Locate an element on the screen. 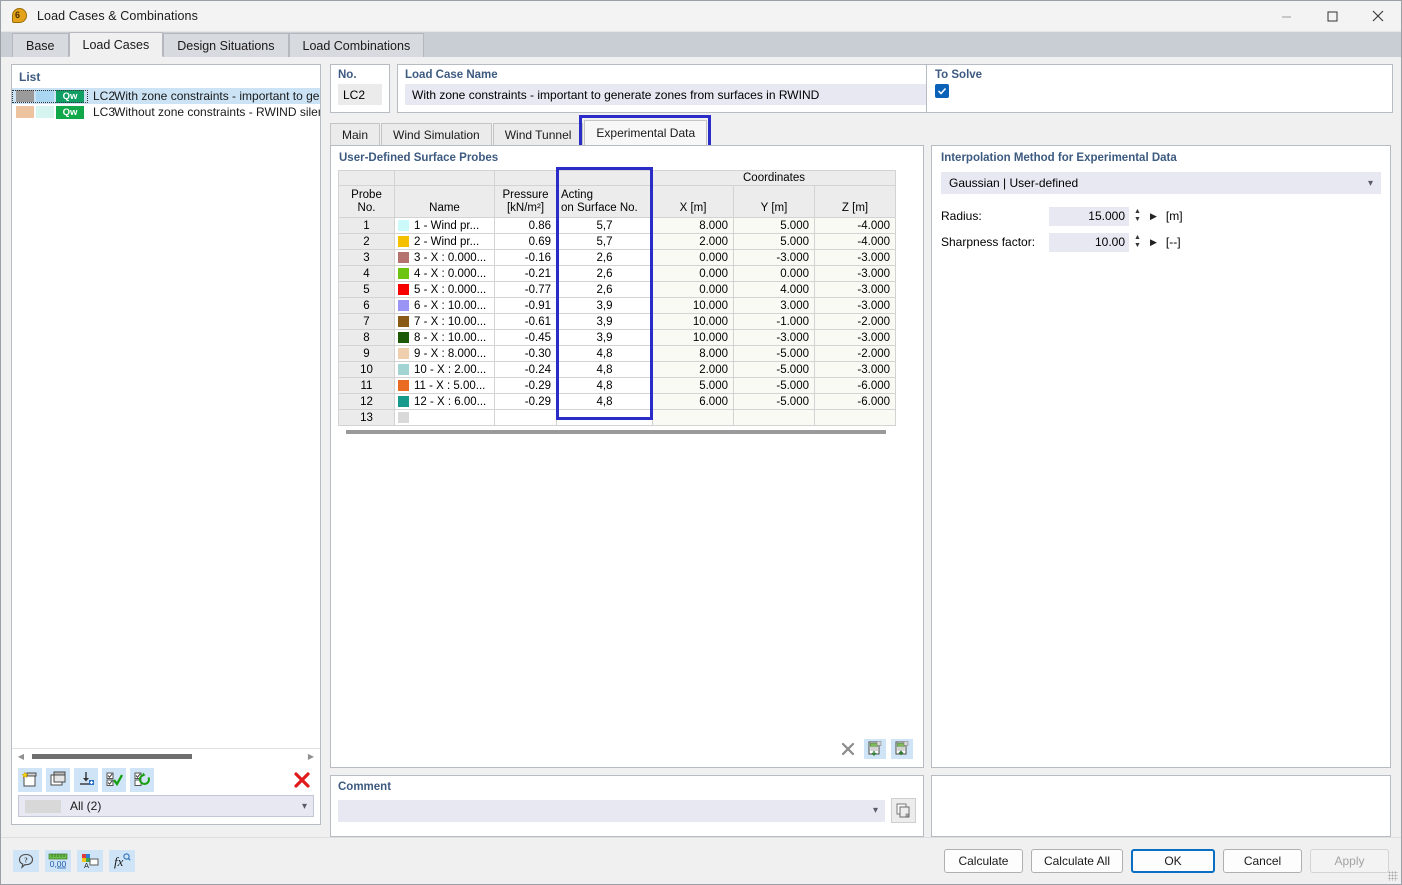 The width and height of the screenshot is (1402, 885). comment-input: ▾ is located at coordinates (611, 810).